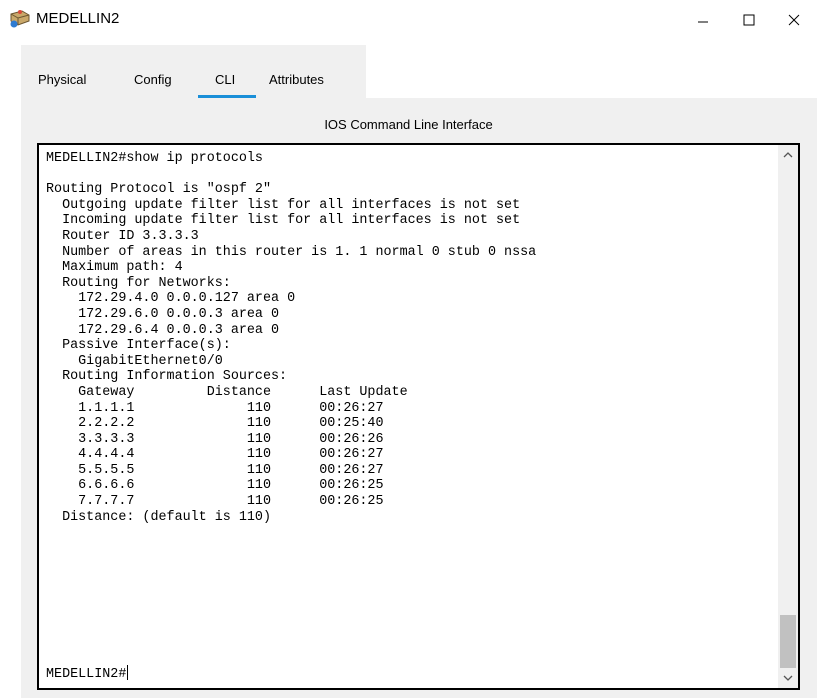 The image size is (817, 698). I want to click on close-button, so click(794, 20).